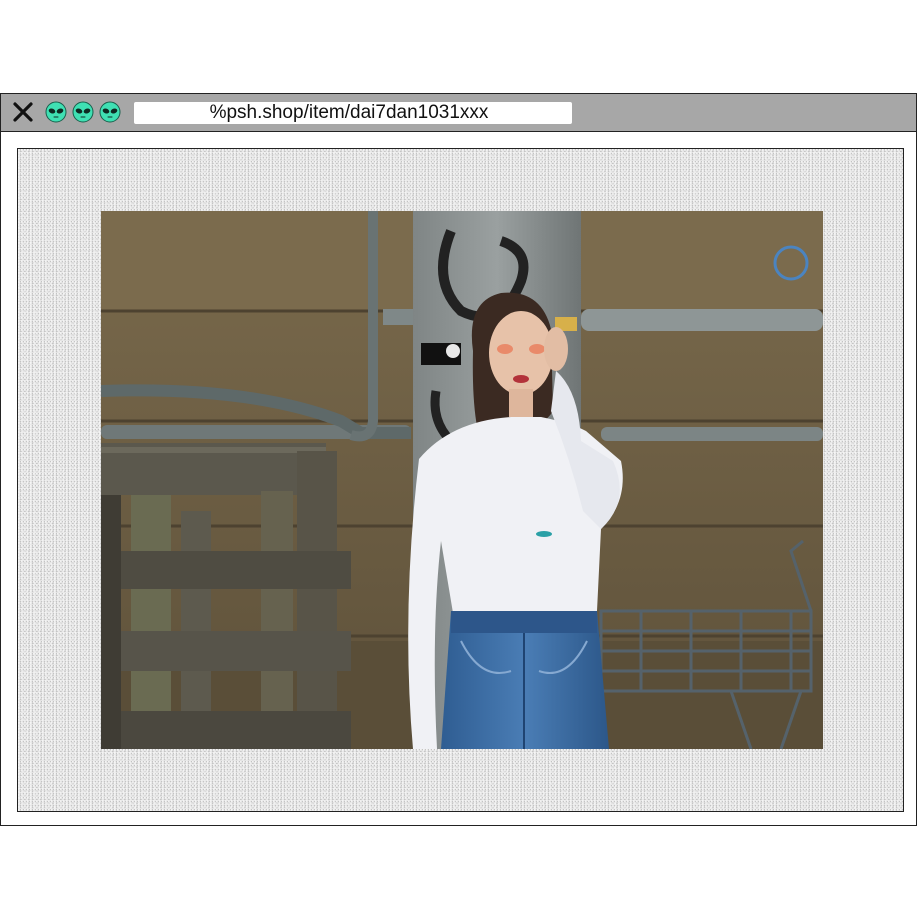 This screenshot has height=920, width=920. Describe the element at coordinates (353, 113) in the screenshot. I see `url-bar: %psh.shop/item/dai7dan1031xxx` at that location.